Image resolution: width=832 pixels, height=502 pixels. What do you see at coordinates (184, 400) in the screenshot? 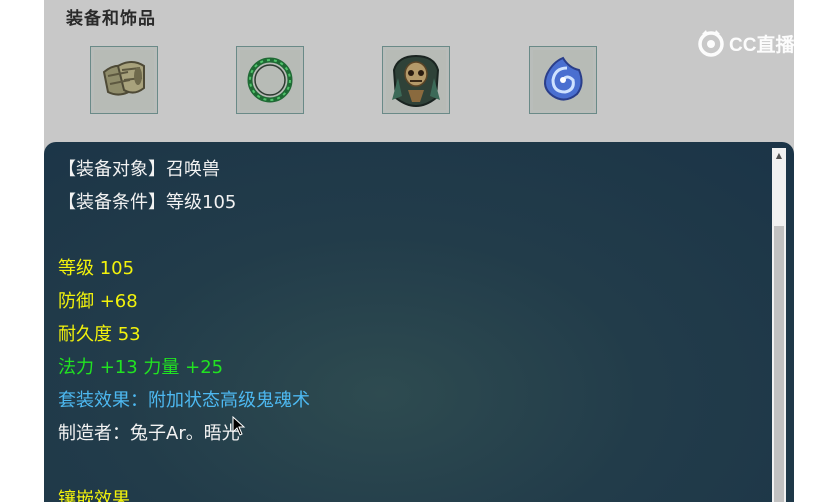
I see `tooltip-line-set-effect: 套装效果：附加状态高级鬼魂术` at bounding box center [184, 400].